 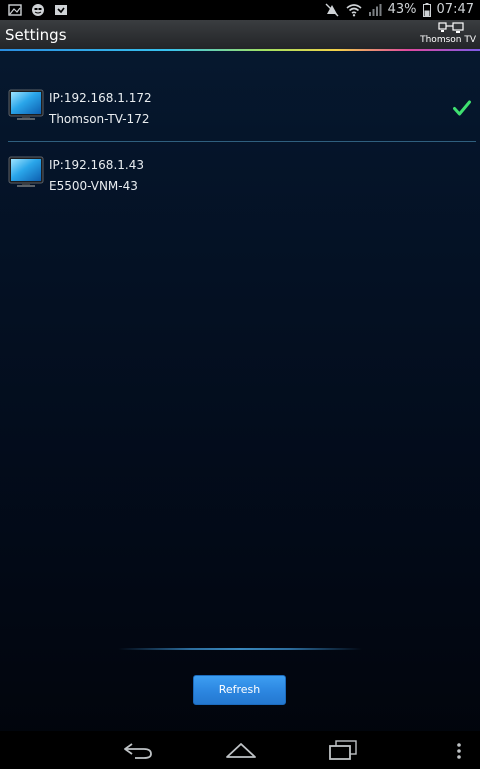 I want to click on device-ip: IP:192.168.1.43, so click(x=96, y=165).